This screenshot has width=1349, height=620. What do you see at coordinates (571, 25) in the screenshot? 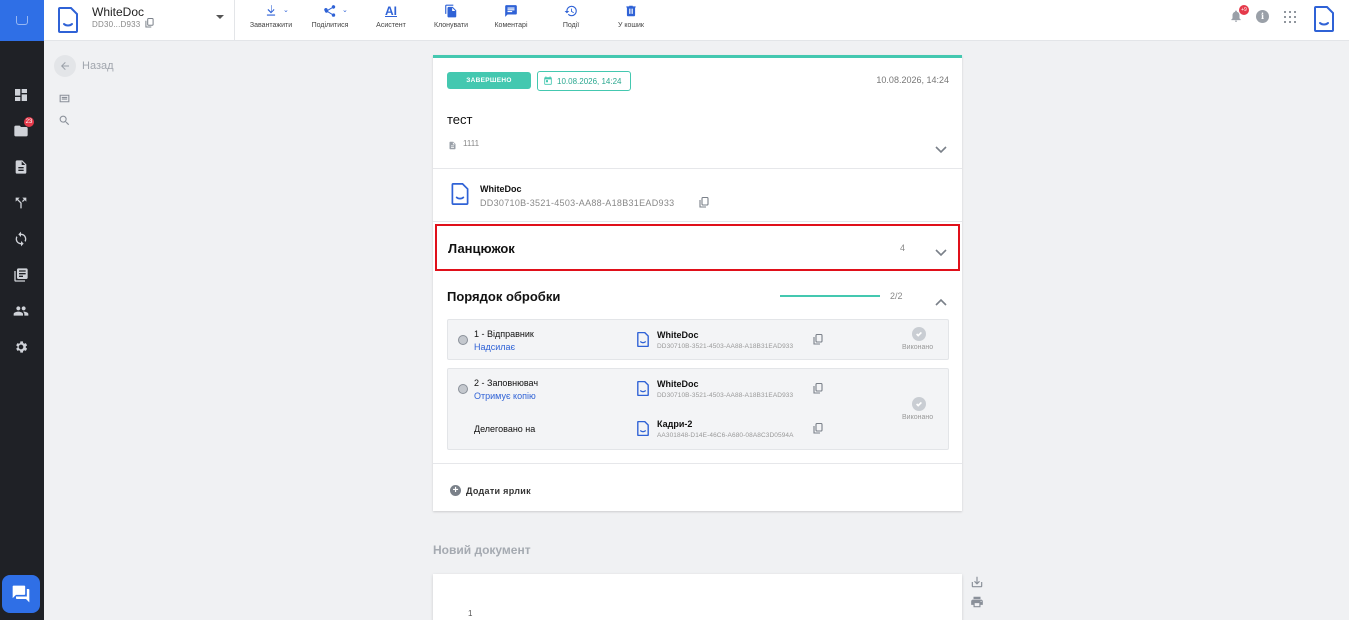
I see `toolbar-label: Події` at bounding box center [571, 25].